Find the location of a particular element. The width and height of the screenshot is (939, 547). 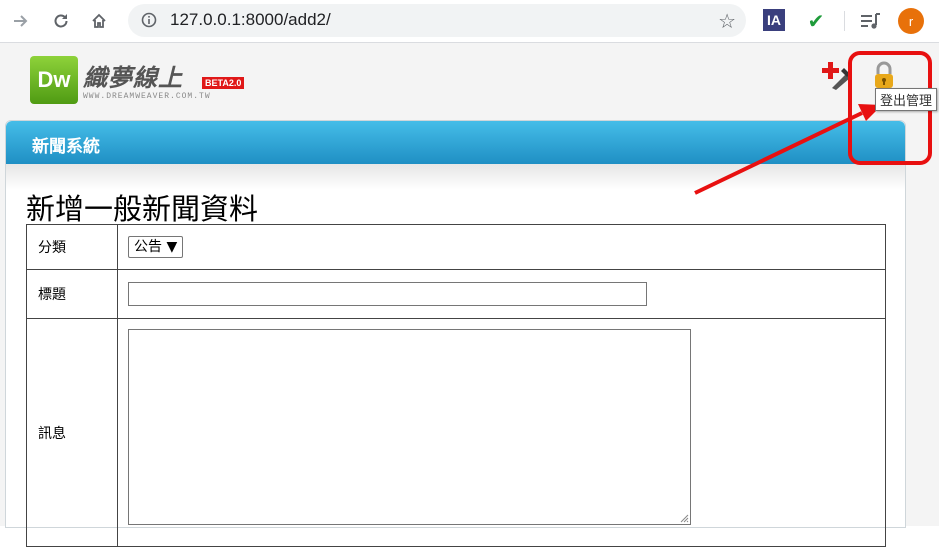

resize-handle-icon is located at coordinates (684, 518).